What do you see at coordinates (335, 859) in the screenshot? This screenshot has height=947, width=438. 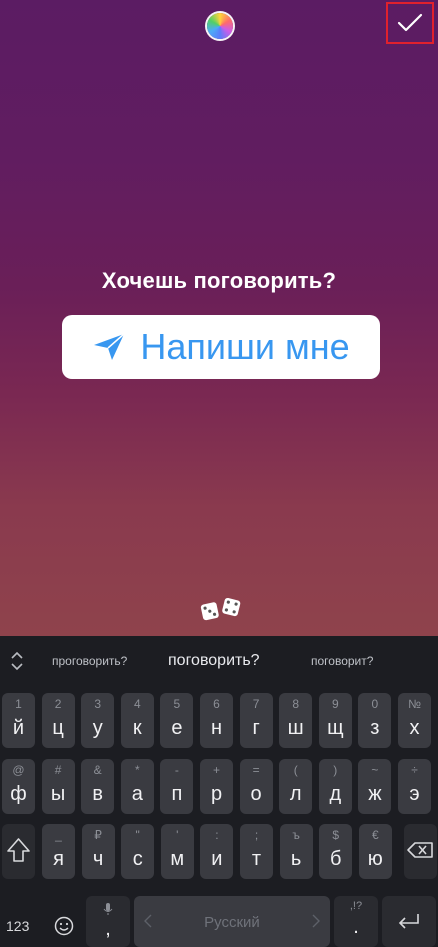 I see `key-primary-label: б` at bounding box center [335, 859].